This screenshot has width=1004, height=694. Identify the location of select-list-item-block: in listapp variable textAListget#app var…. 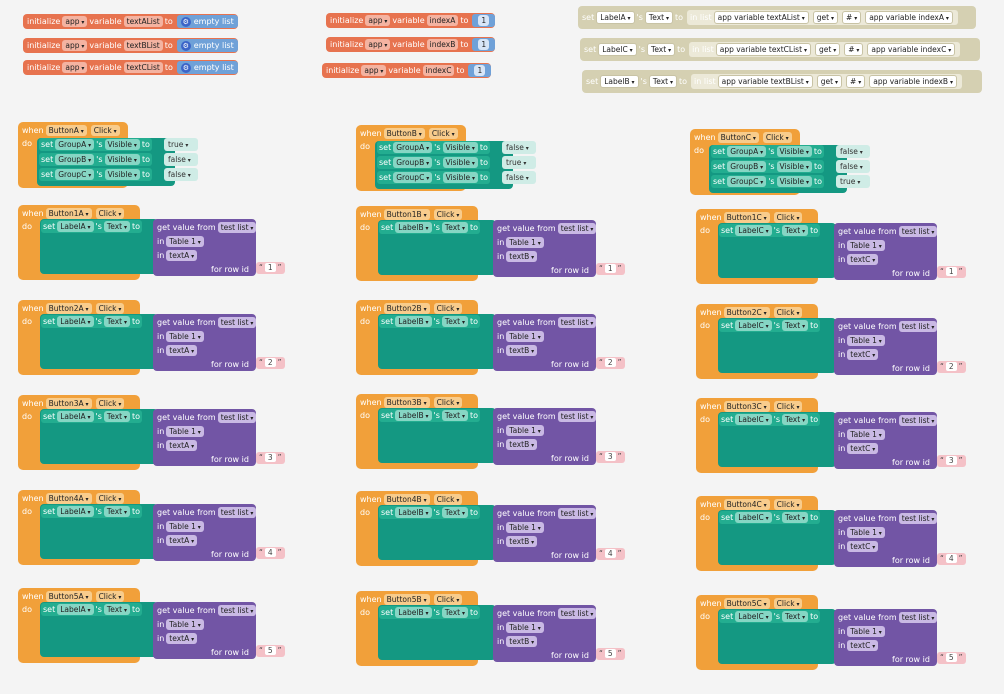
(822, 17).